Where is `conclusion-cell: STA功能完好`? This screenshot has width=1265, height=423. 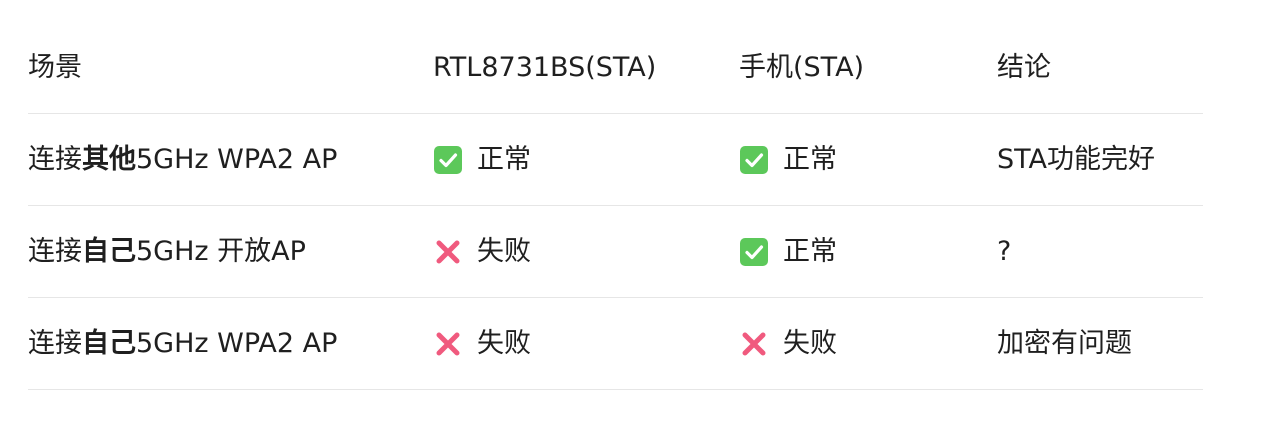 conclusion-cell: STA功能完好 is located at coordinates (1076, 159).